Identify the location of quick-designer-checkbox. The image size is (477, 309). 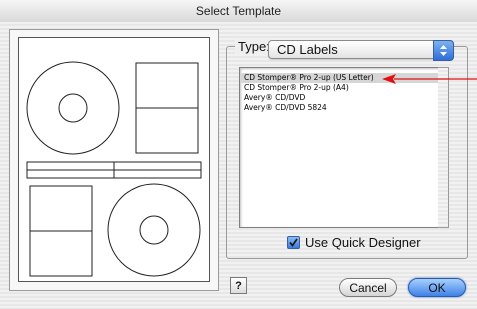
(293, 242).